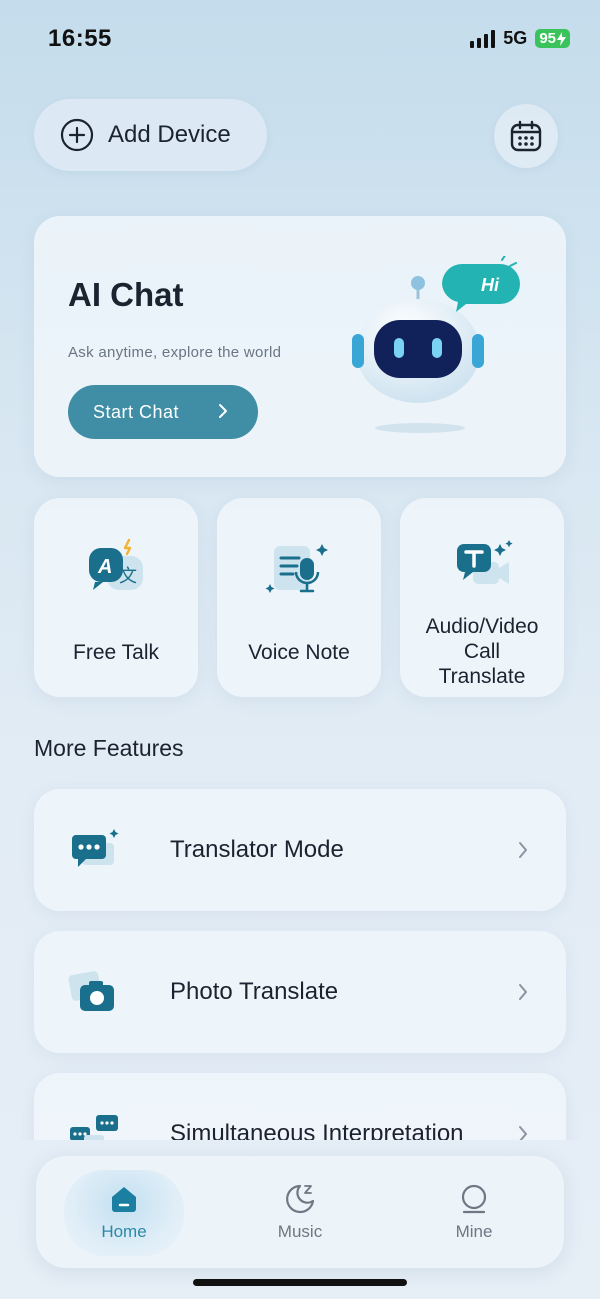 The height and width of the screenshot is (1299, 600). I want to click on home-icon, so click(124, 1199).